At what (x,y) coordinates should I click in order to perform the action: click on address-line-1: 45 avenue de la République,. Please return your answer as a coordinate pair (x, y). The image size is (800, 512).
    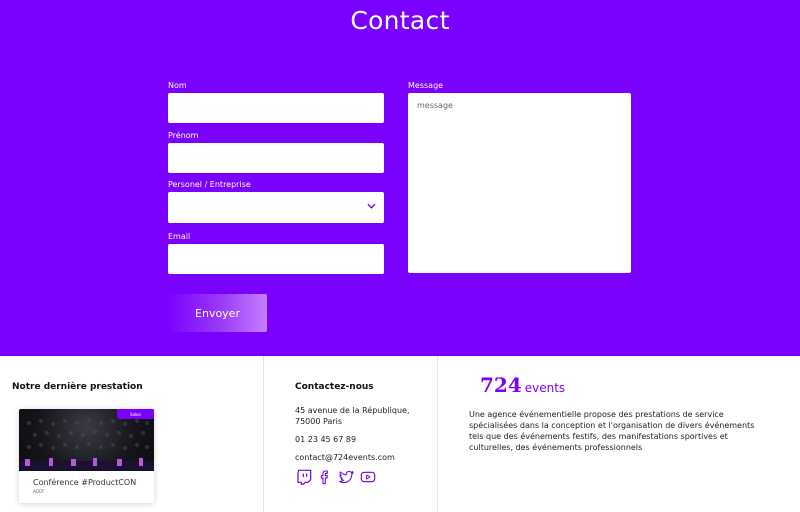
    Looking at the image, I should click on (352, 410).